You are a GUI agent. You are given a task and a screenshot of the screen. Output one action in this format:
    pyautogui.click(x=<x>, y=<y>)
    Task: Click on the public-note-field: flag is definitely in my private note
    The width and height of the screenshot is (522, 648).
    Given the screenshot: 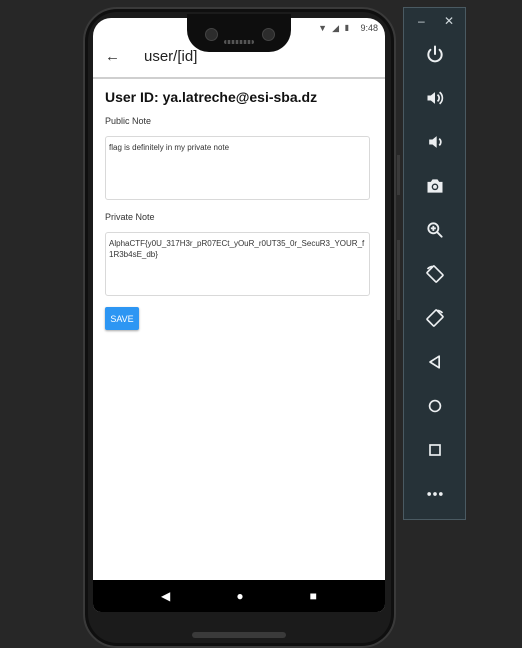 What is the action you would take?
    pyautogui.click(x=237, y=168)
    